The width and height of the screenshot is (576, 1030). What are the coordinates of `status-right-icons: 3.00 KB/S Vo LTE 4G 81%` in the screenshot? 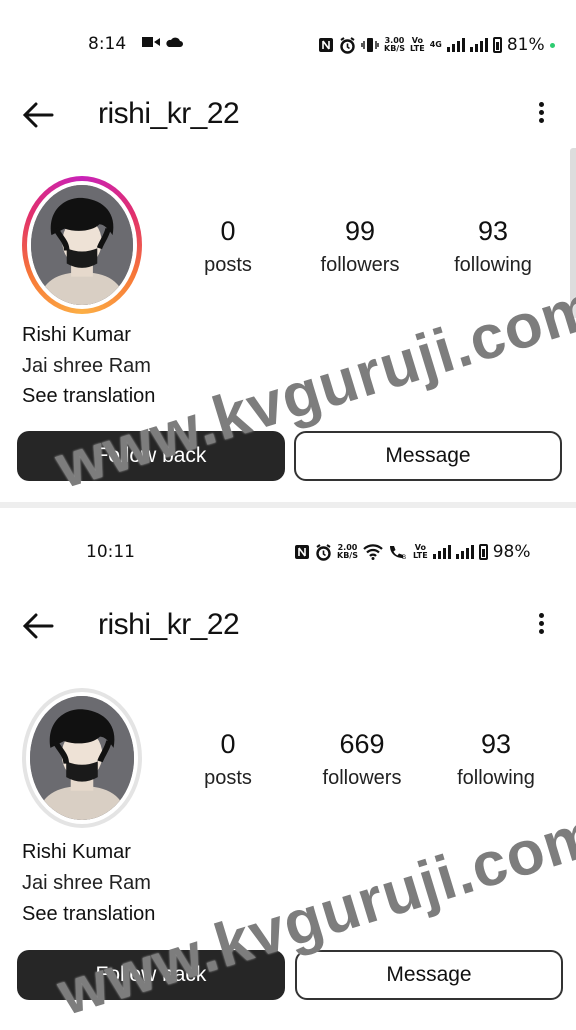 It's located at (436, 45).